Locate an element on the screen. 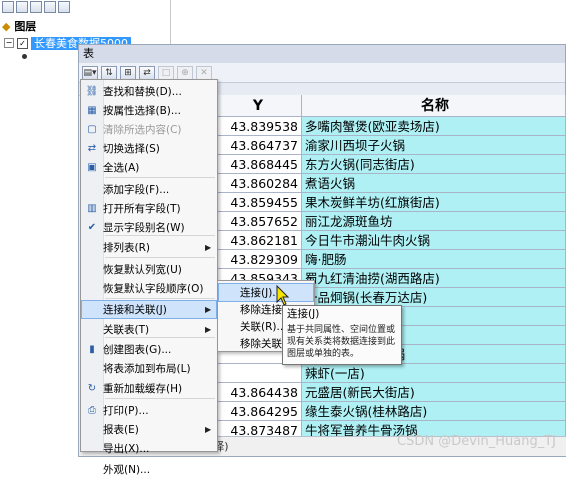  related-tables-button: ⇅ is located at coordinates (109, 72).